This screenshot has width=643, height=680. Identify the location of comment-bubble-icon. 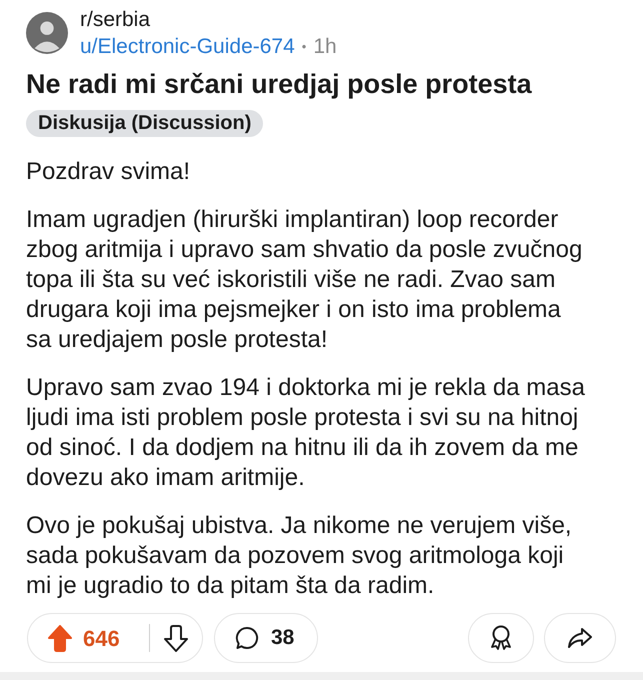
(247, 638).